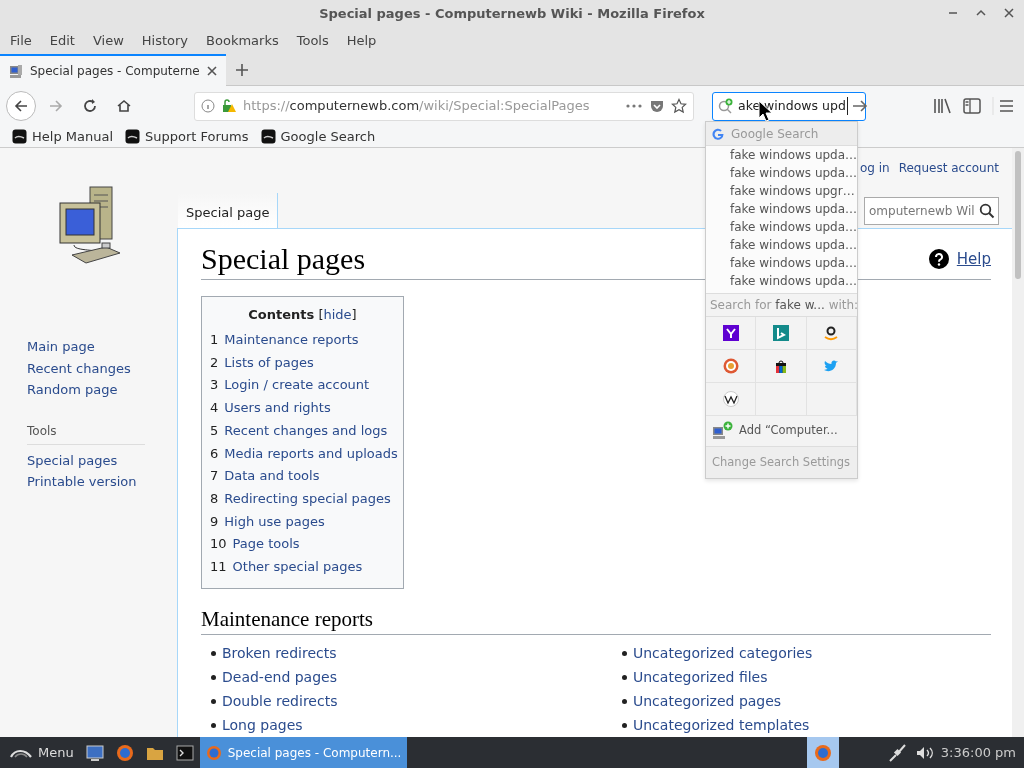 Image resolution: width=1024 pixels, height=768 pixels. What do you see at coordinates (262, 725) in the screenshot?
I see `list-link: Long pages` at bounding box center [262, 725].